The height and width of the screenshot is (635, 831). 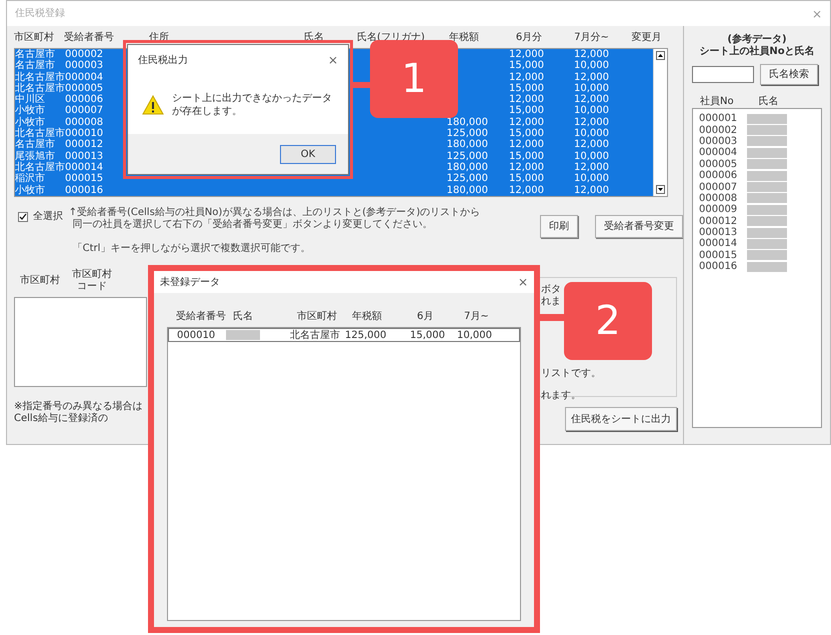 What do you see at coordinates (718, 130) in the screenshot?
I see `employee-number: 000002` at bounding box center [718, 130].